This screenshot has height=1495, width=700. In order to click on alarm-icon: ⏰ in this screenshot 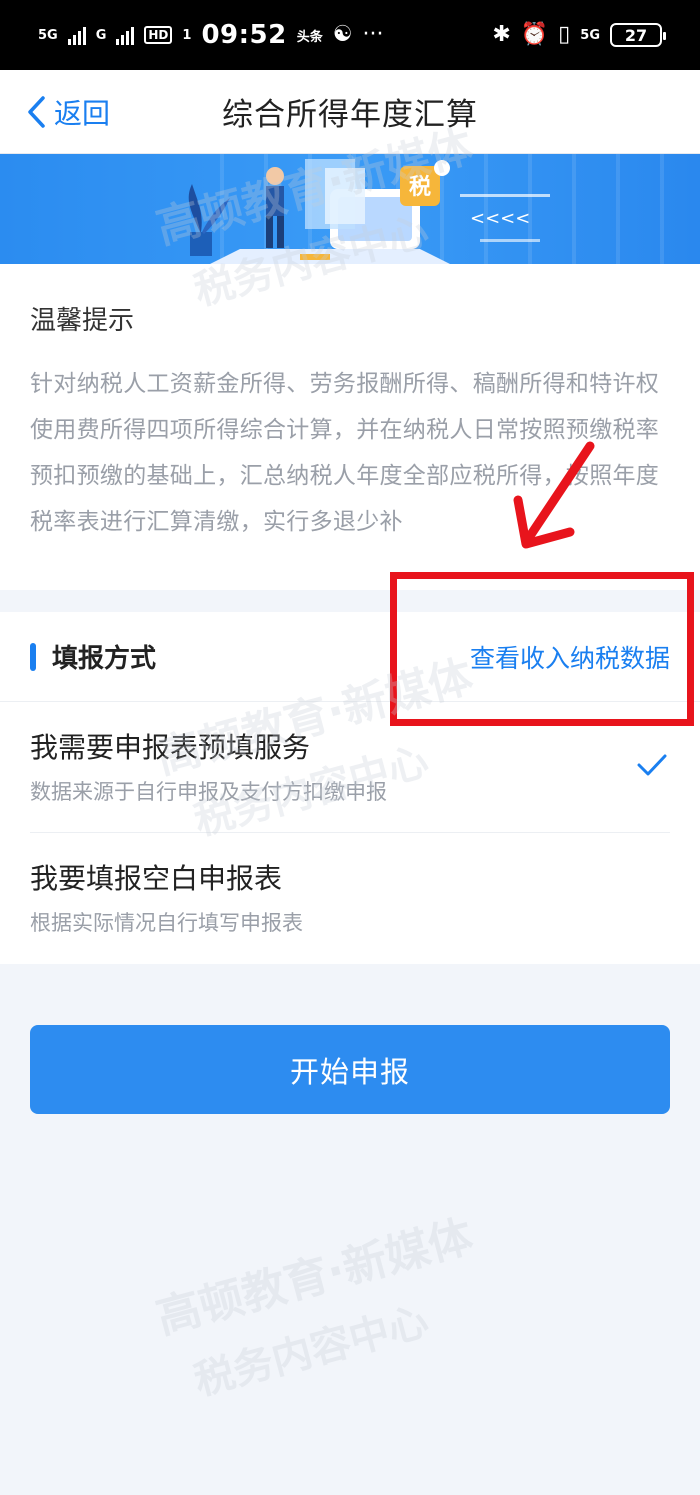, I will do `click(534, 34)`.